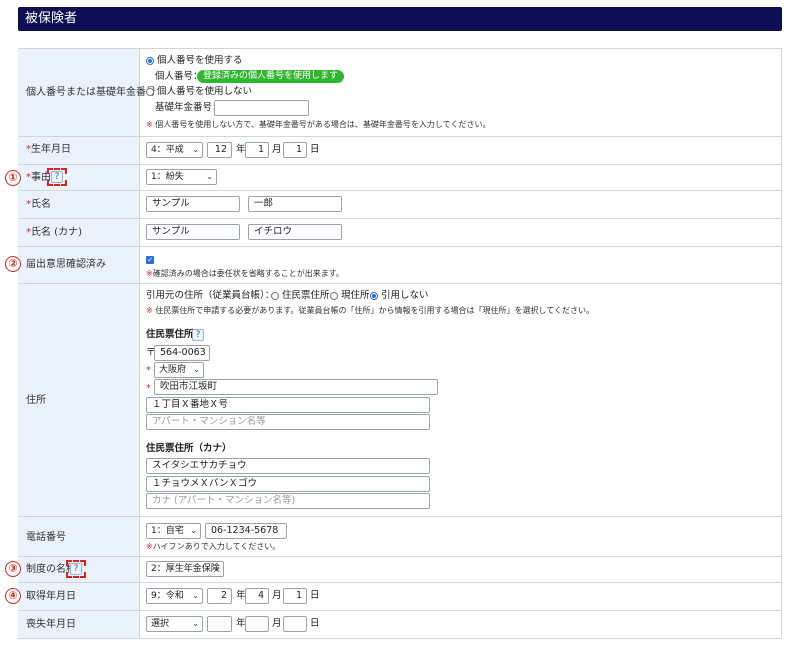 This screenshot has height=648, width=800. Describe the element at coordinates (48, 149) in the screenshot. I see `label-birth: *生年月日` at that location.